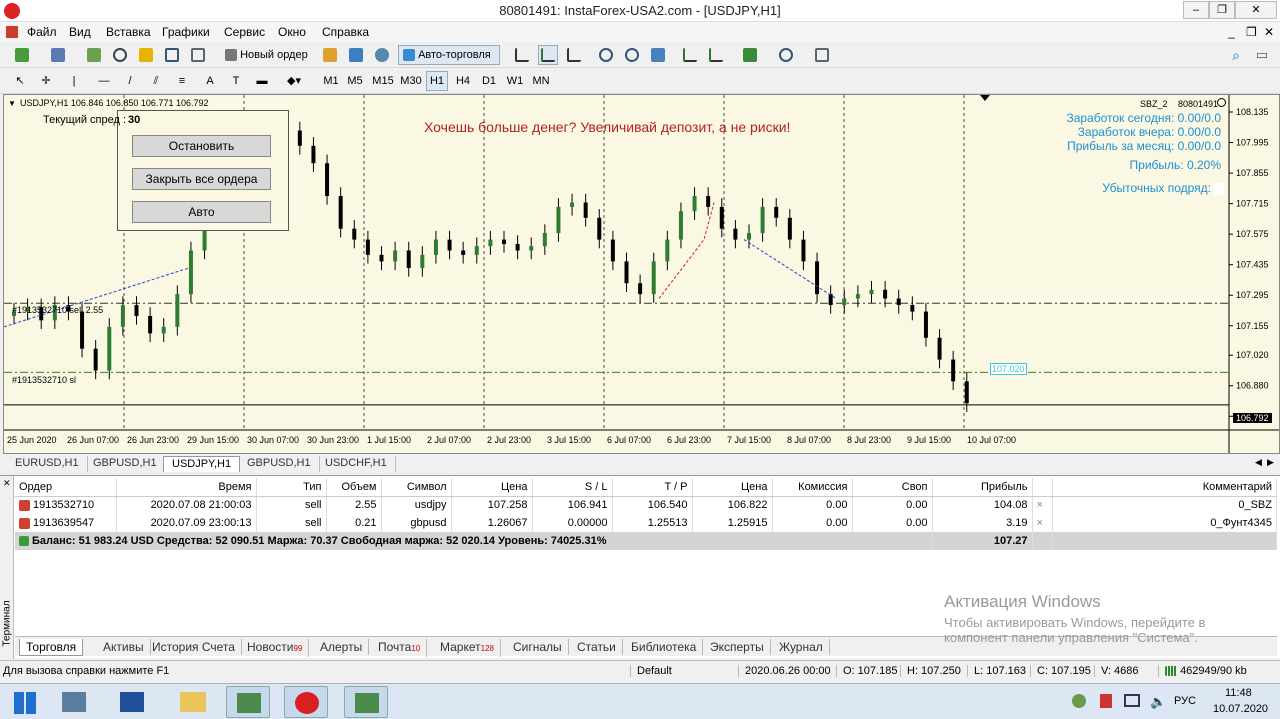 Image resolution: width=1280 pixels, height=719 pixels. I want to click on navigator-button, so click(120, 55).